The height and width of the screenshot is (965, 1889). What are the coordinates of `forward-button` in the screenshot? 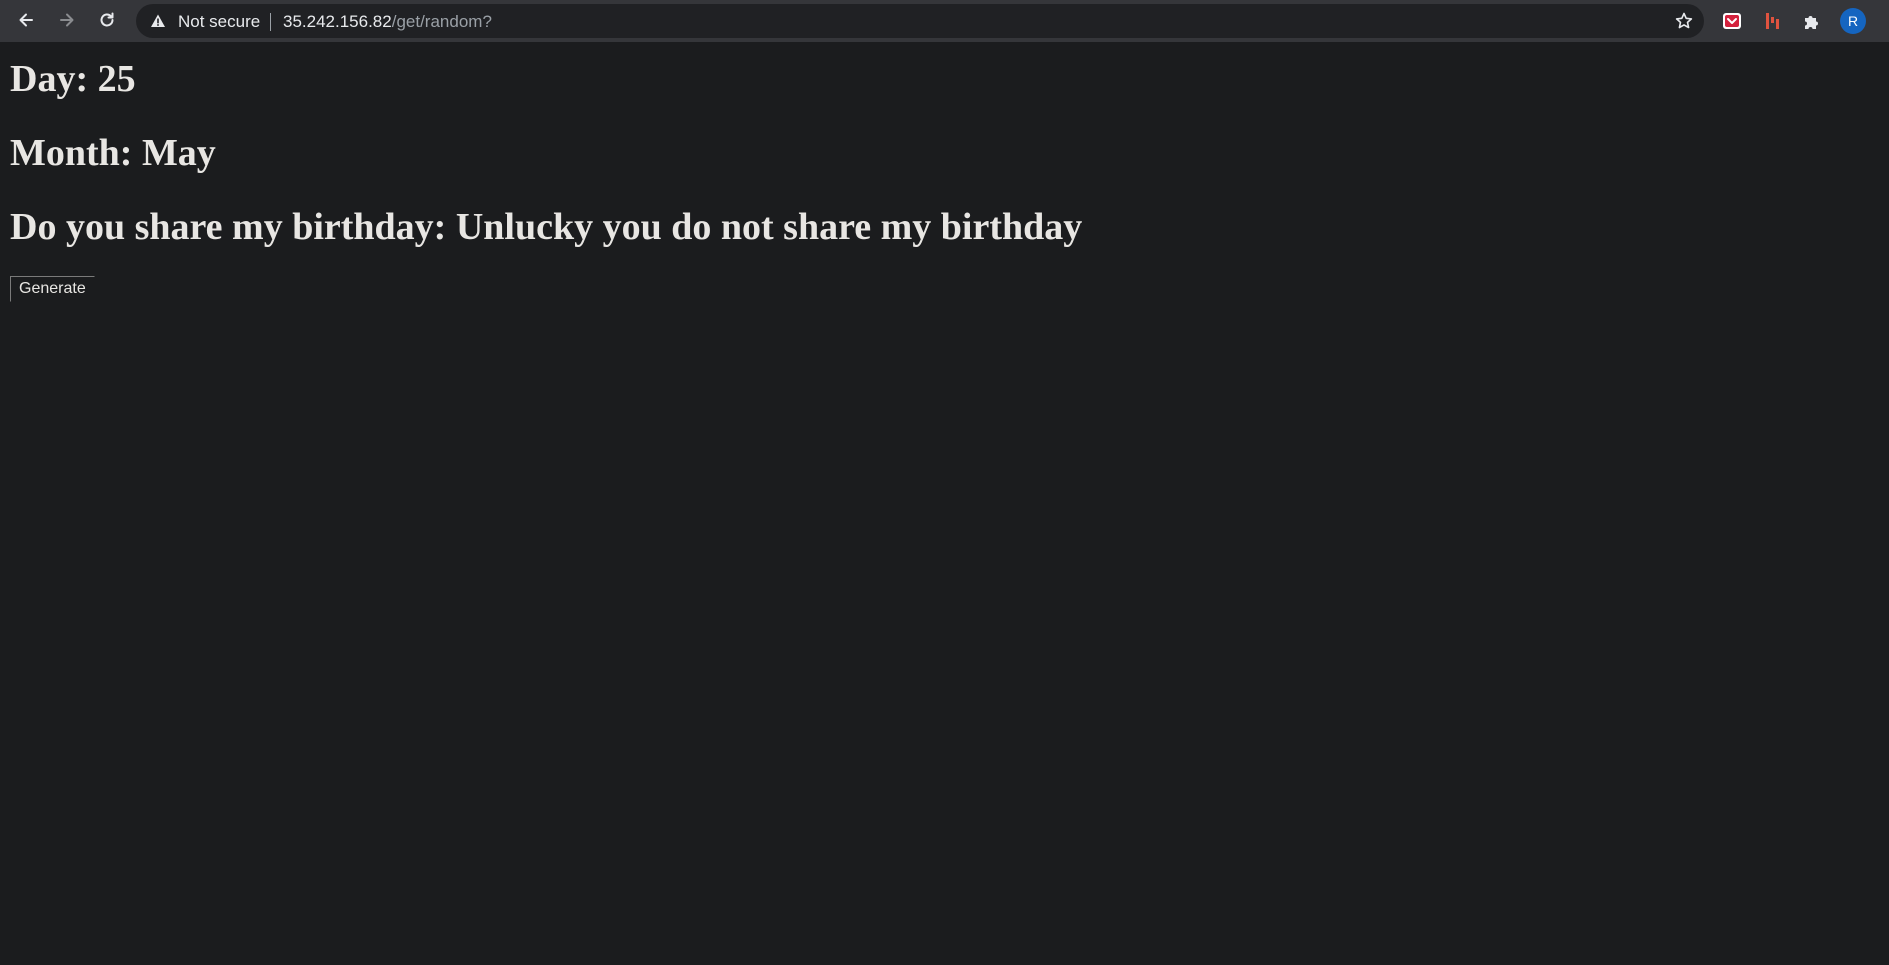 It's located at (67, 20).